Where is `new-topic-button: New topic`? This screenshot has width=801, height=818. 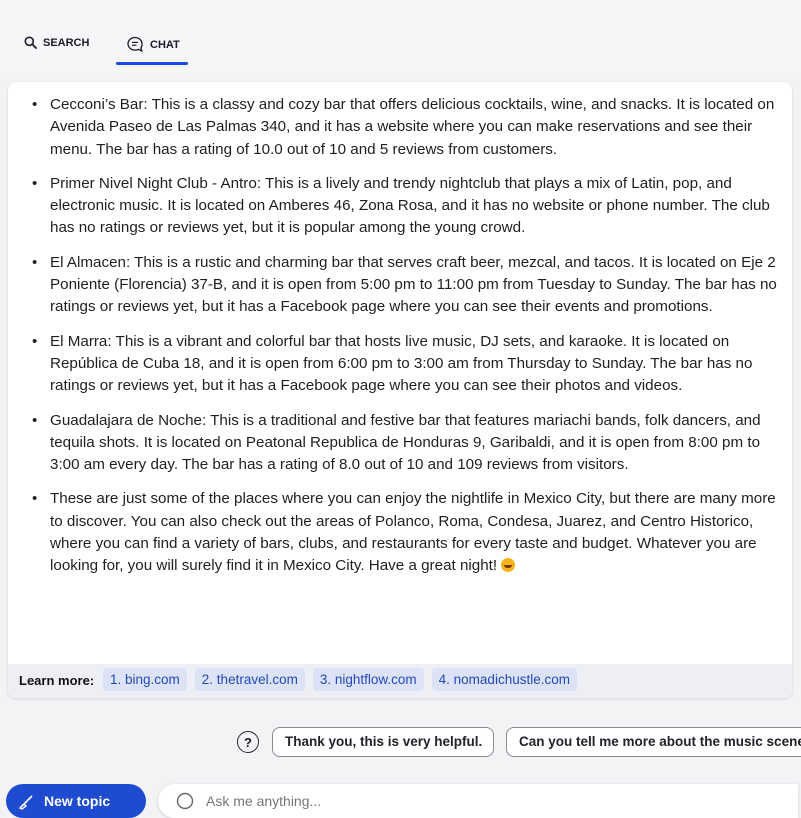 new-topic-button: New topic is located at coordinates (76, 801).